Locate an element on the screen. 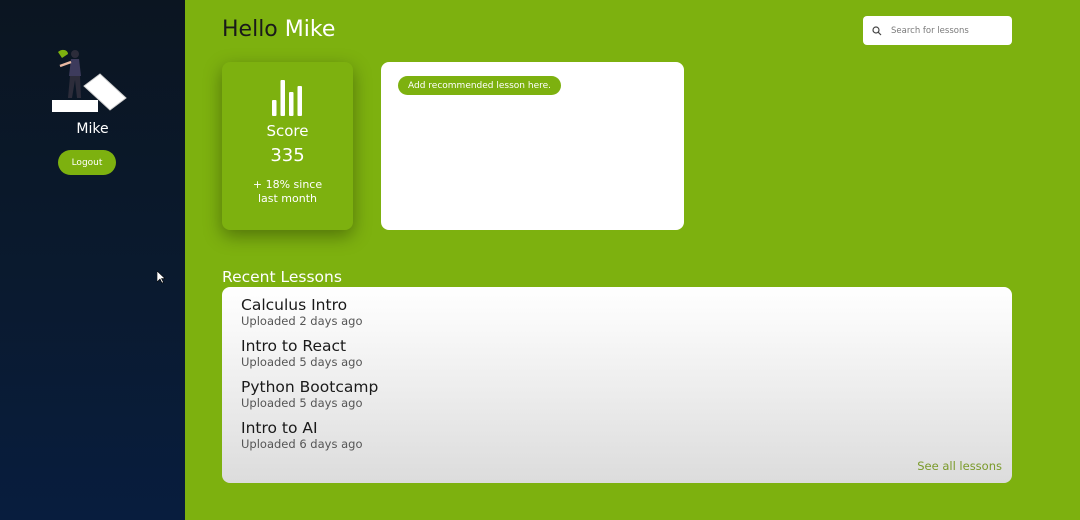 The width and height of the screenshot is (1080, 520). avatar-illustration is located at coordinates (89, 80).